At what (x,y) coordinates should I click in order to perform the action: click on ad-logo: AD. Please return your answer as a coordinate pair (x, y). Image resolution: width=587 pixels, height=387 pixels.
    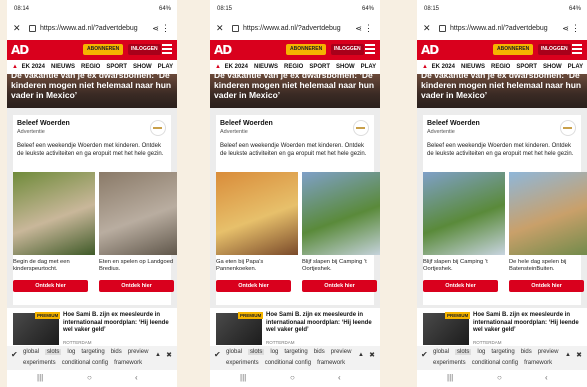
    Looking at the image, I should click on (223, 50).